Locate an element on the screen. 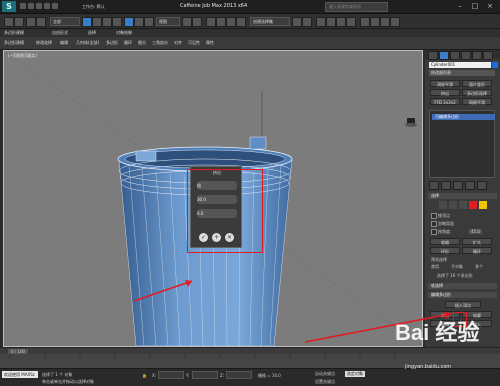 The width and height of the screenshot is (500, 386). ribbon-align: 对齐 is located at coordinates (178, 43).